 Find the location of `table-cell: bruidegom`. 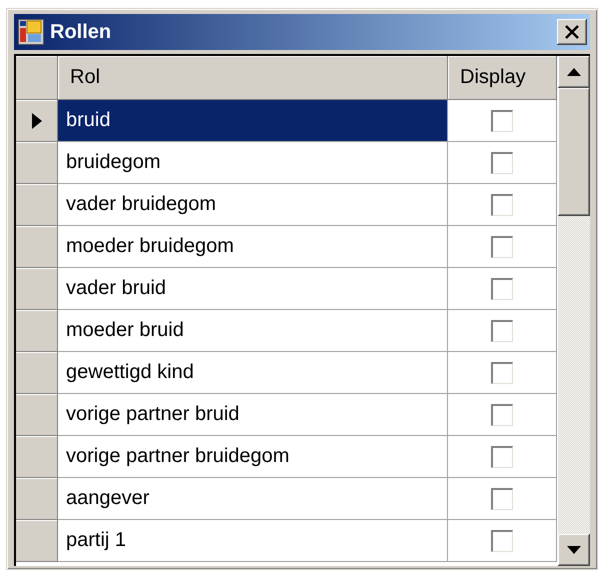

table-cell: bruidegom is located at coordinates (253, 163).